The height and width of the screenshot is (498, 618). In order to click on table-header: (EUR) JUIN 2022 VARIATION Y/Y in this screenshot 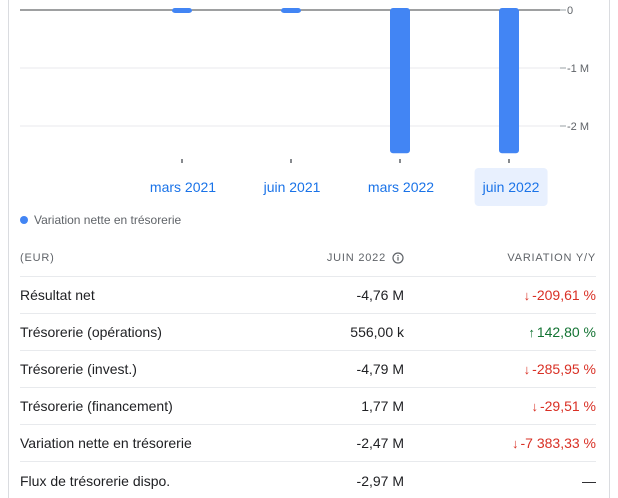, I will do `click(308, 258)`.